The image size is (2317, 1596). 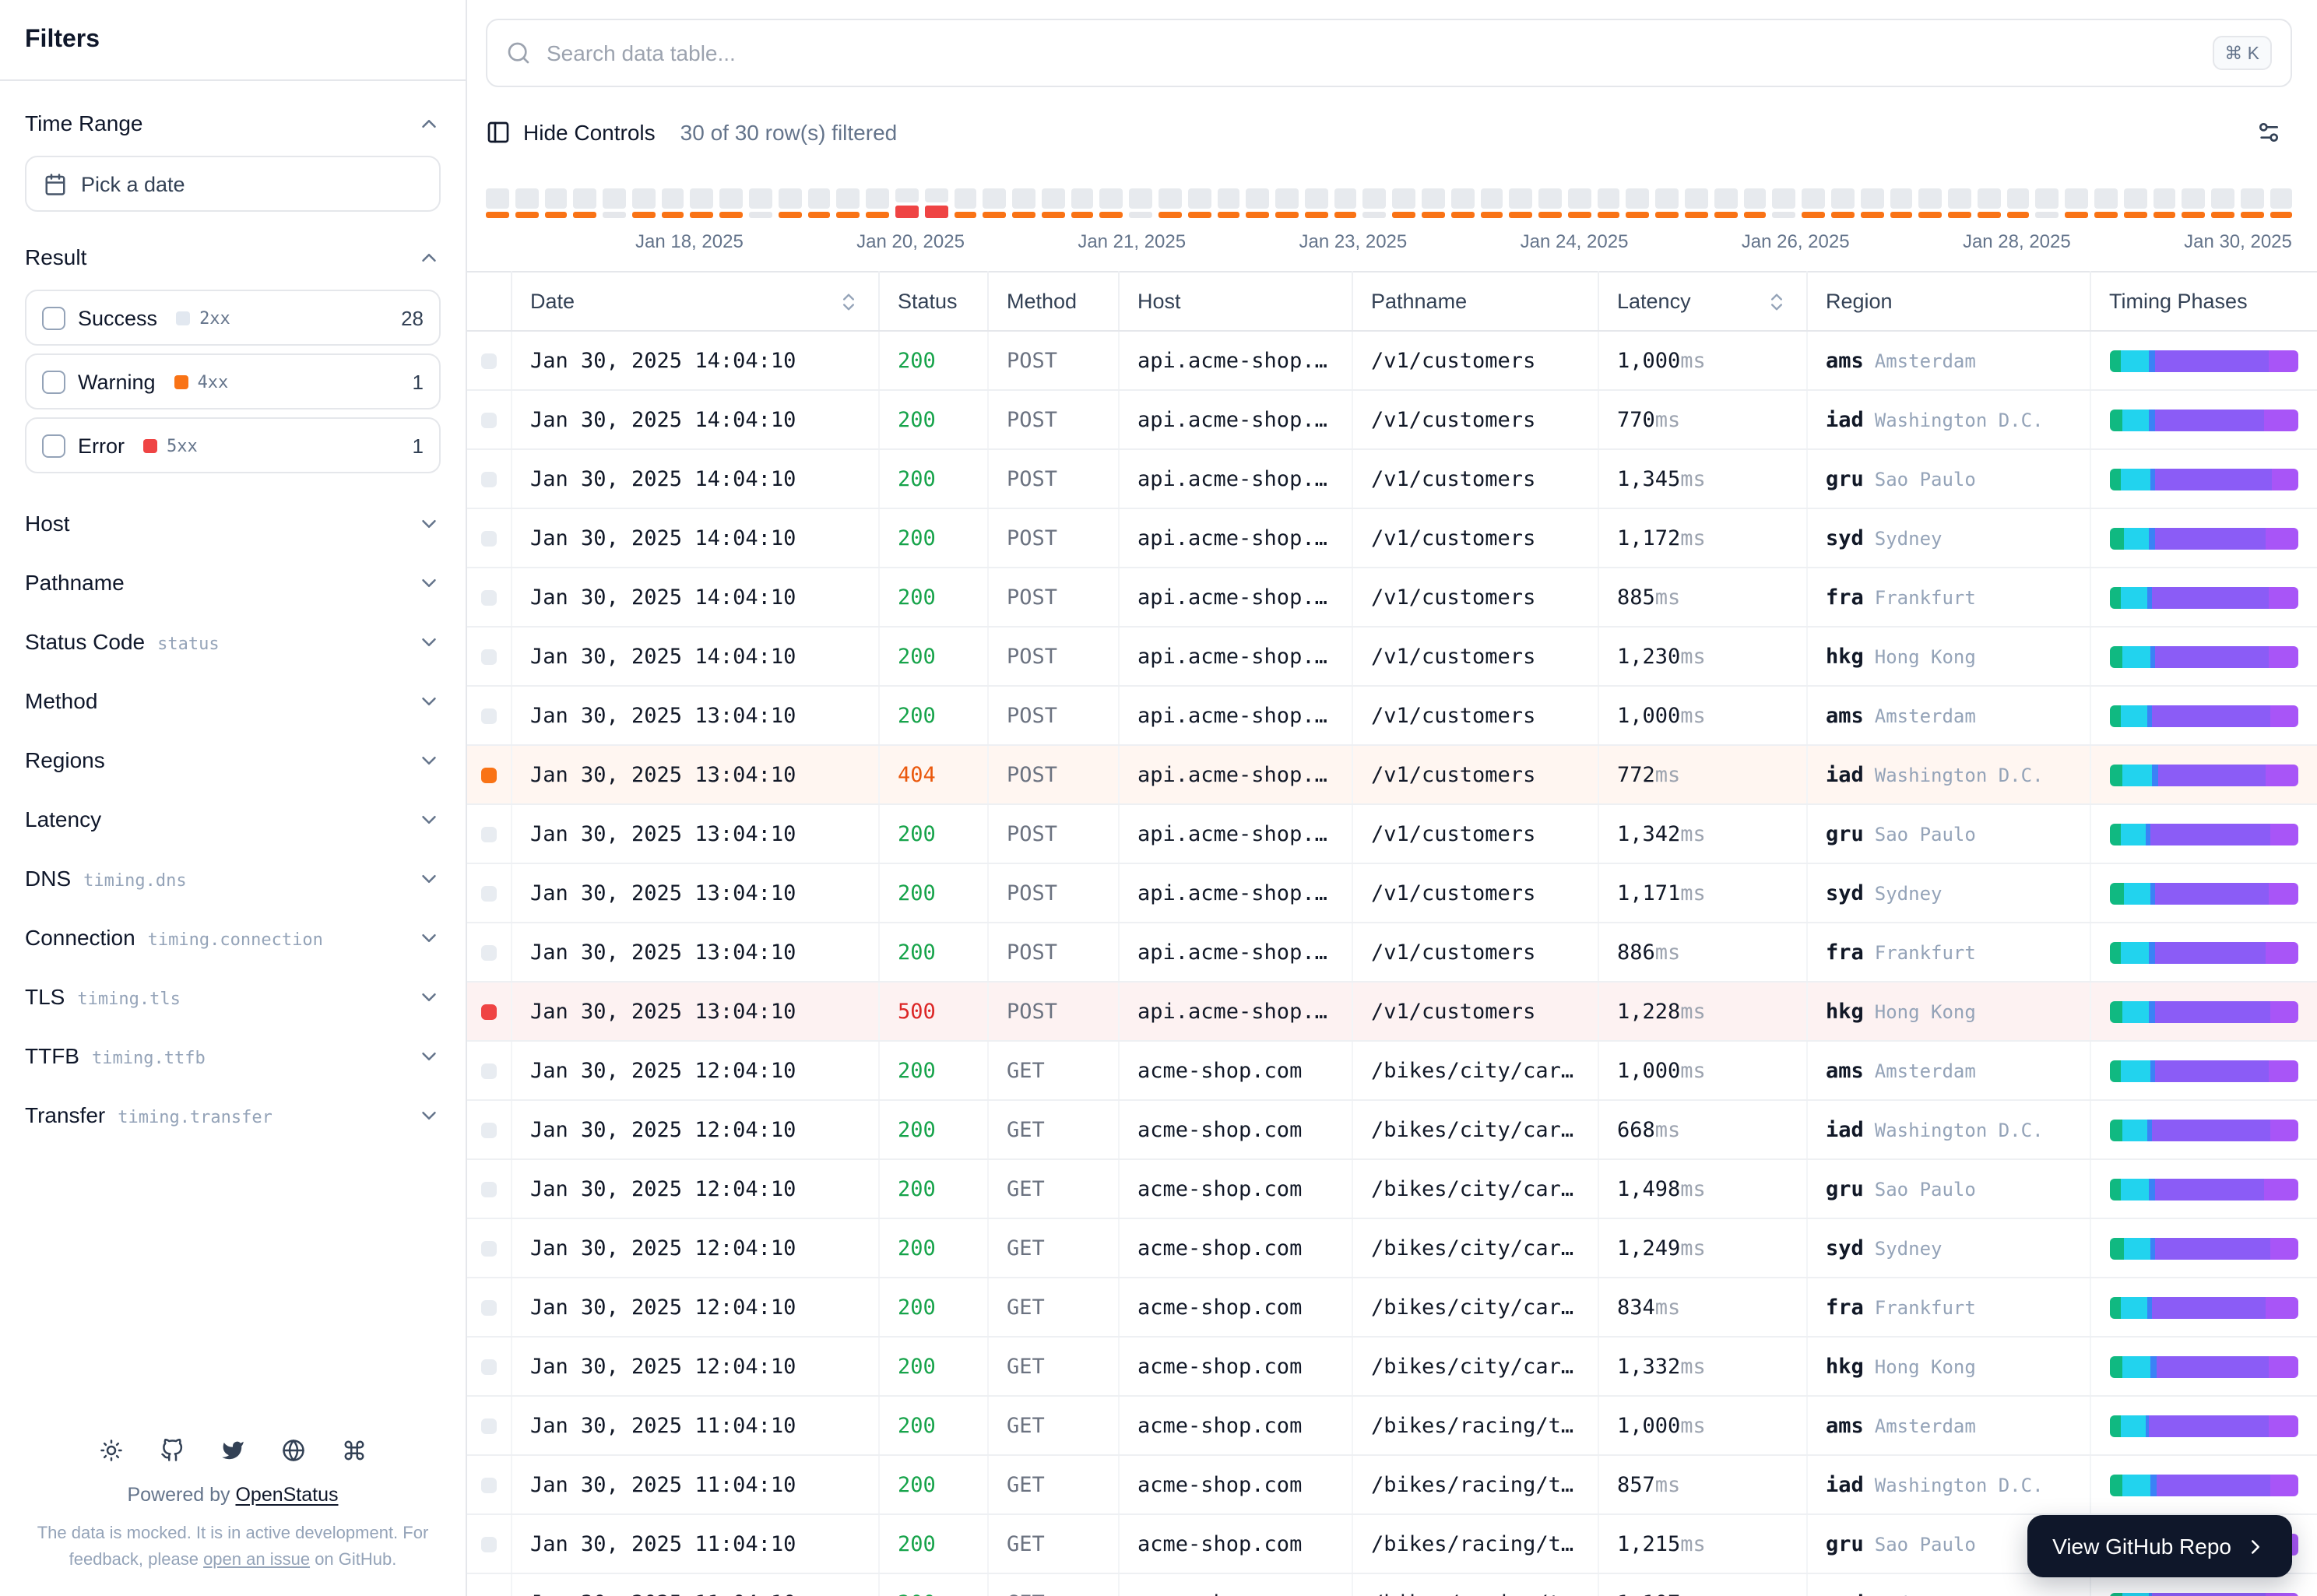 What do you see at coordinates (233, 1055) in the screenshot?
I see `filter-section: TTFB timing.ttfb` at bounding box center [233, 1055].